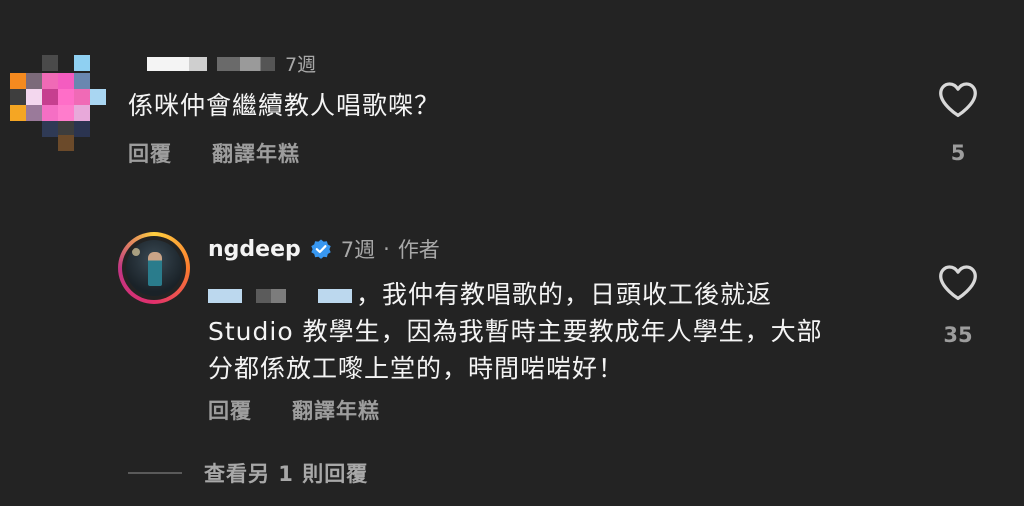  Describe the element at coordinates (958, 99) in the screenshot. I see `like-heart-icon` at that location.